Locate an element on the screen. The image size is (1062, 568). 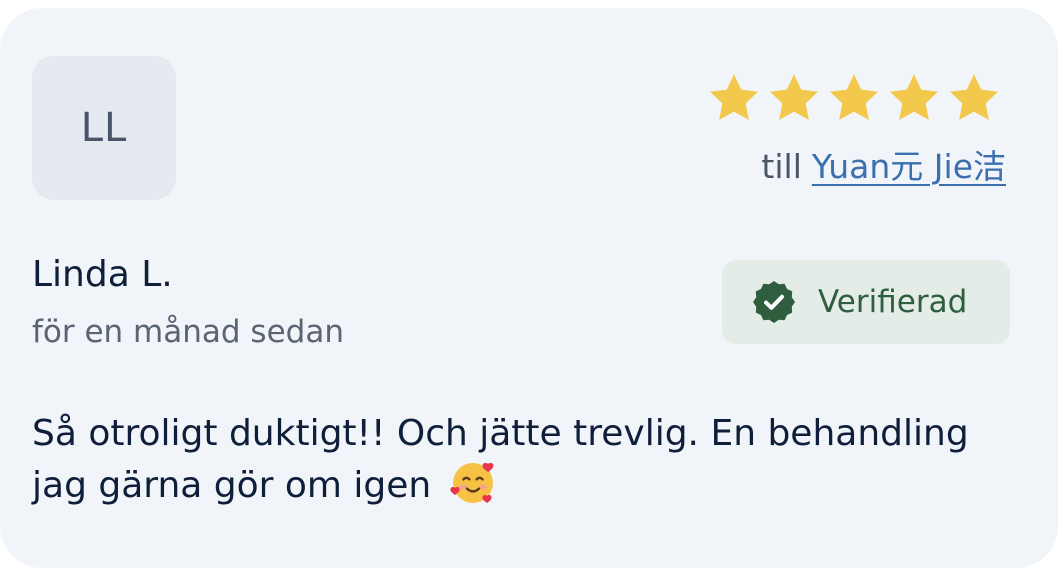
avatar-initials: LL is located at coordinates (104, 128).